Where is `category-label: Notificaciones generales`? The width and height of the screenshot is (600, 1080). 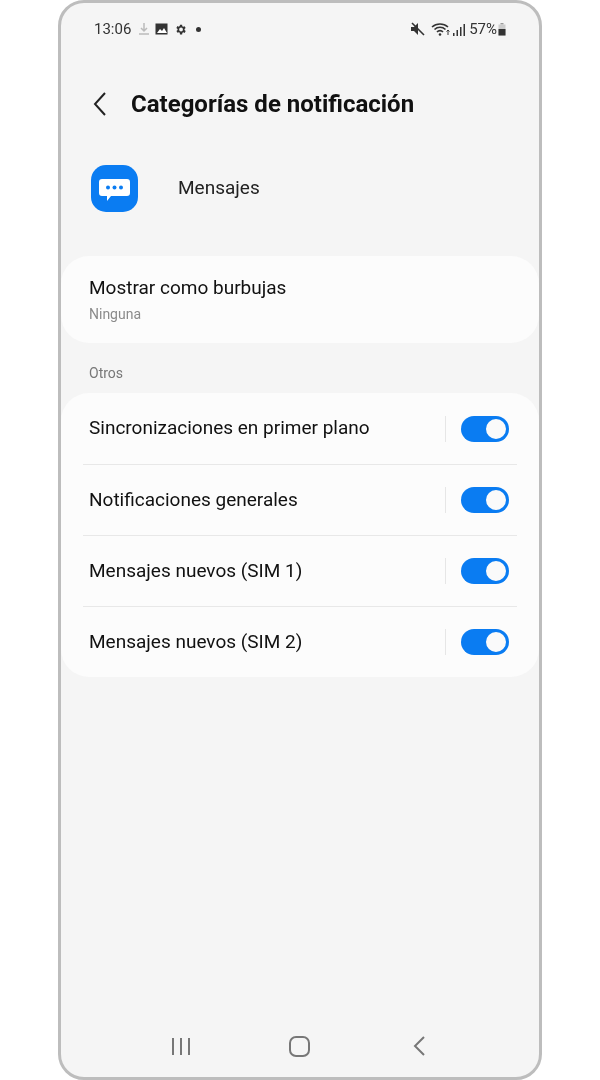
category-label: Notificaciones generales is located at coordinates (193, 499).